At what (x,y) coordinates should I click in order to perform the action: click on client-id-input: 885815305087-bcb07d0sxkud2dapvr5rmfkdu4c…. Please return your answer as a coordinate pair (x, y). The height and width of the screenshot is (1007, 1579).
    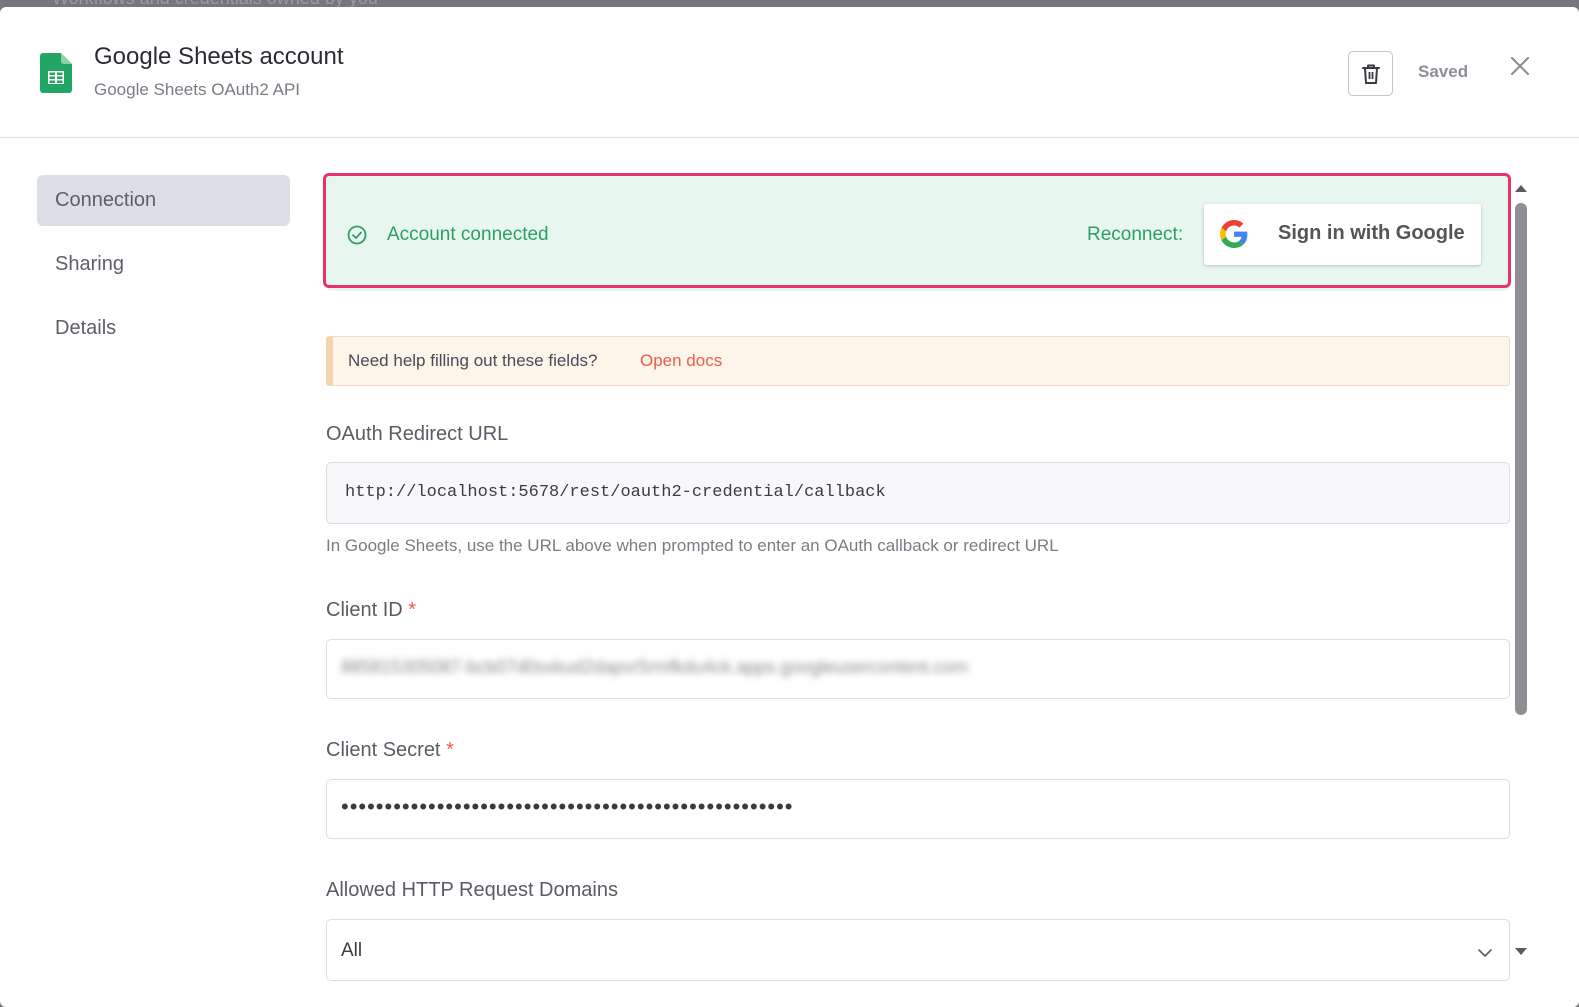
    Looking at the image, I should click on (918, 669).